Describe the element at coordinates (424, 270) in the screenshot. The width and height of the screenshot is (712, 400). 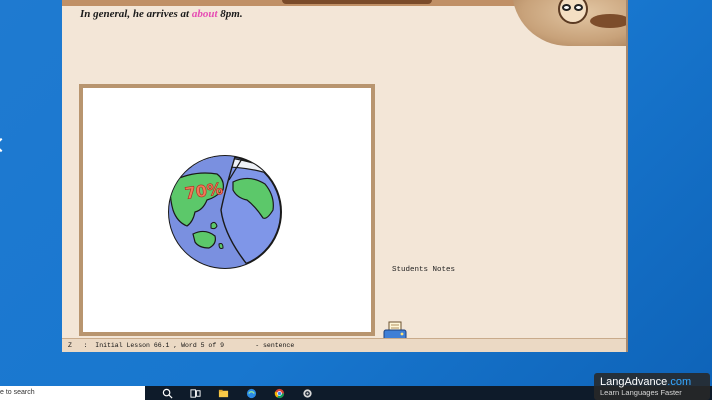
I see `students-notes-label: Students Notes` at that location.